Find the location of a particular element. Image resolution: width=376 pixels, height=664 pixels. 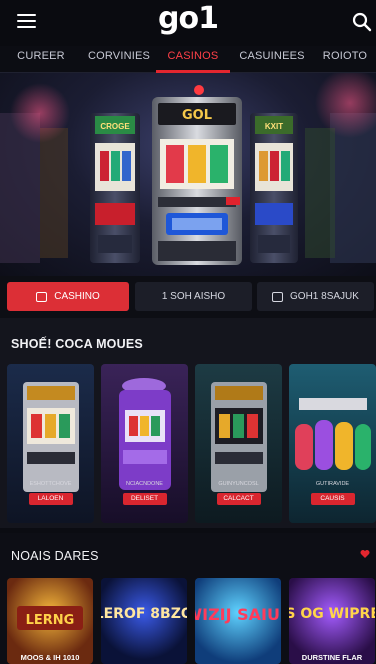

game-artwork: WIZIJ SAIUS is located at coordinates (238, 614).